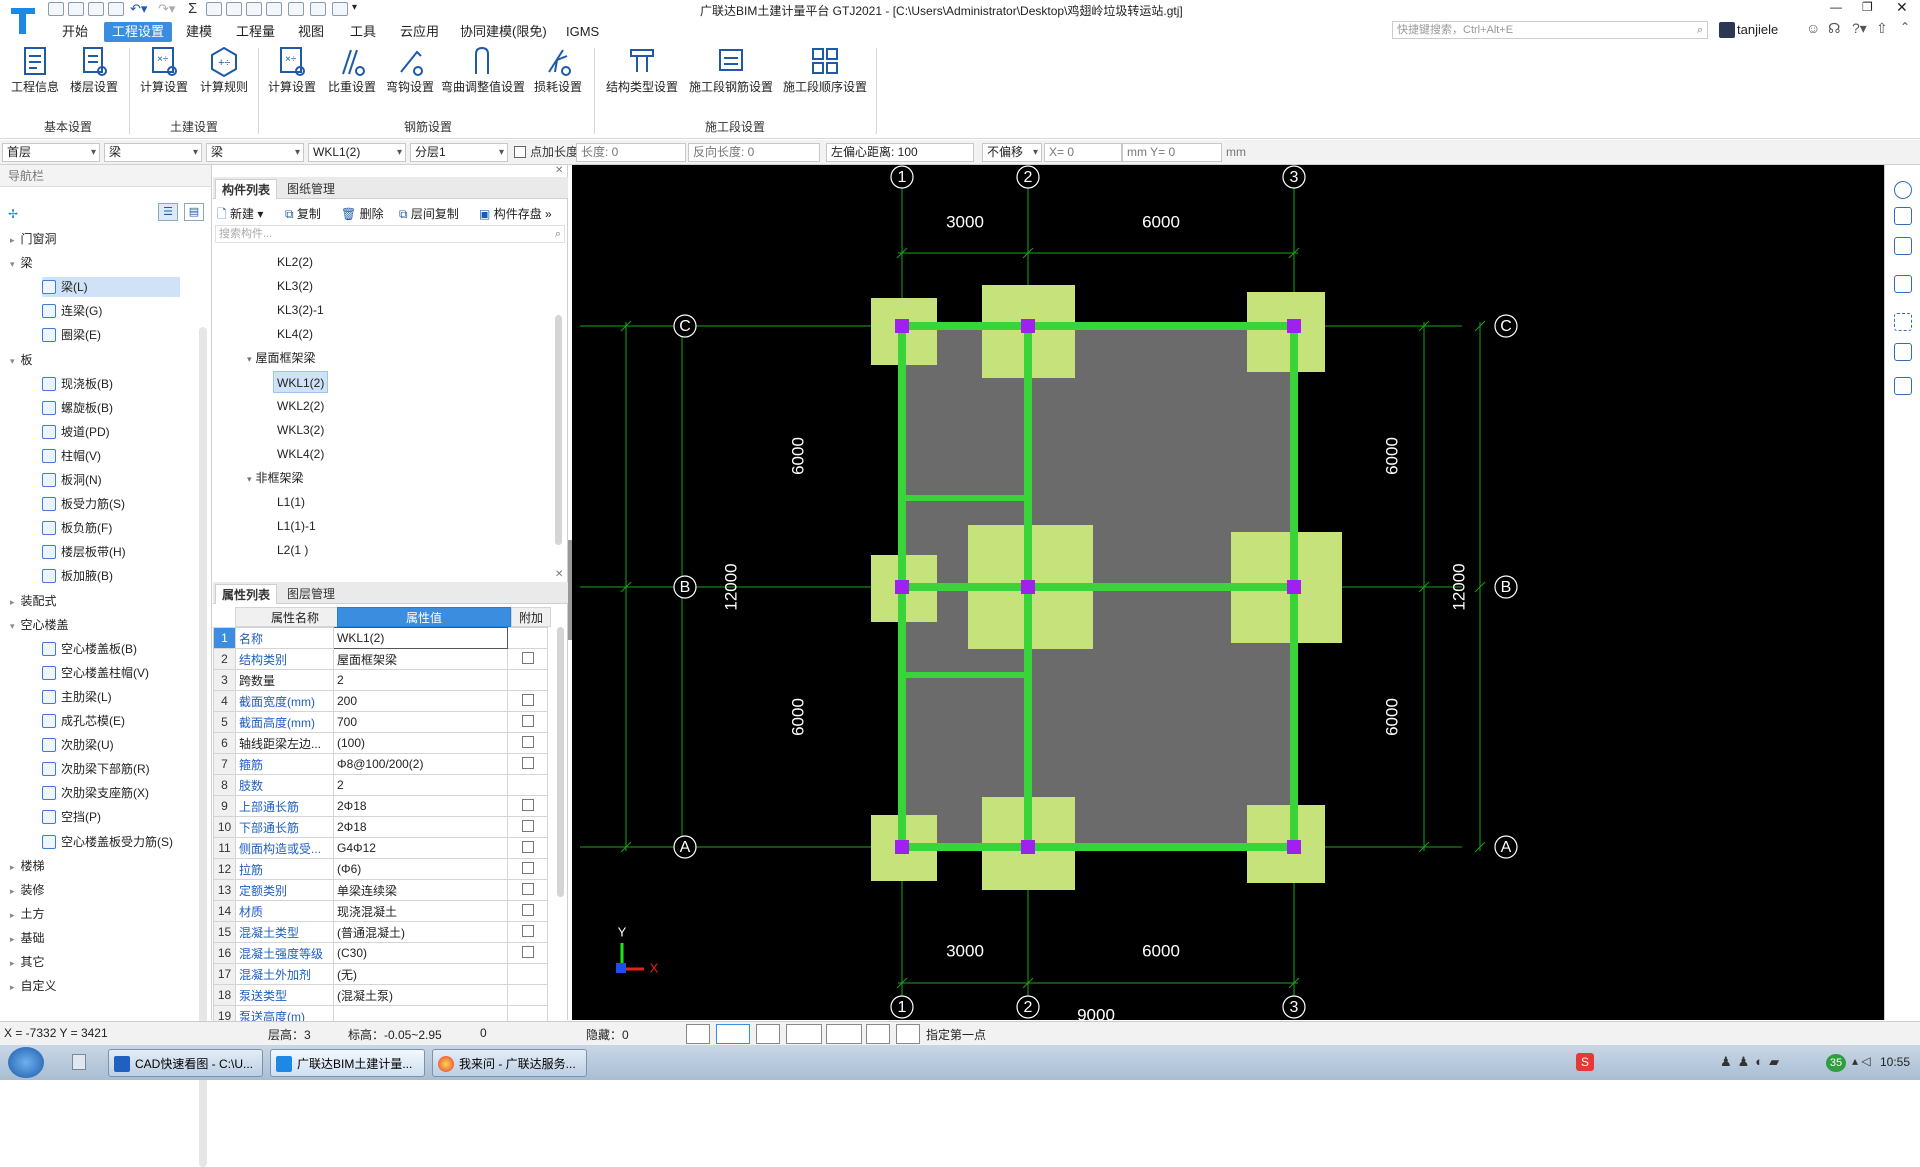  What do you see at coordinates (96, 9) in the screenshot?
I see `folder-icon` at bounding box center [96, 9].